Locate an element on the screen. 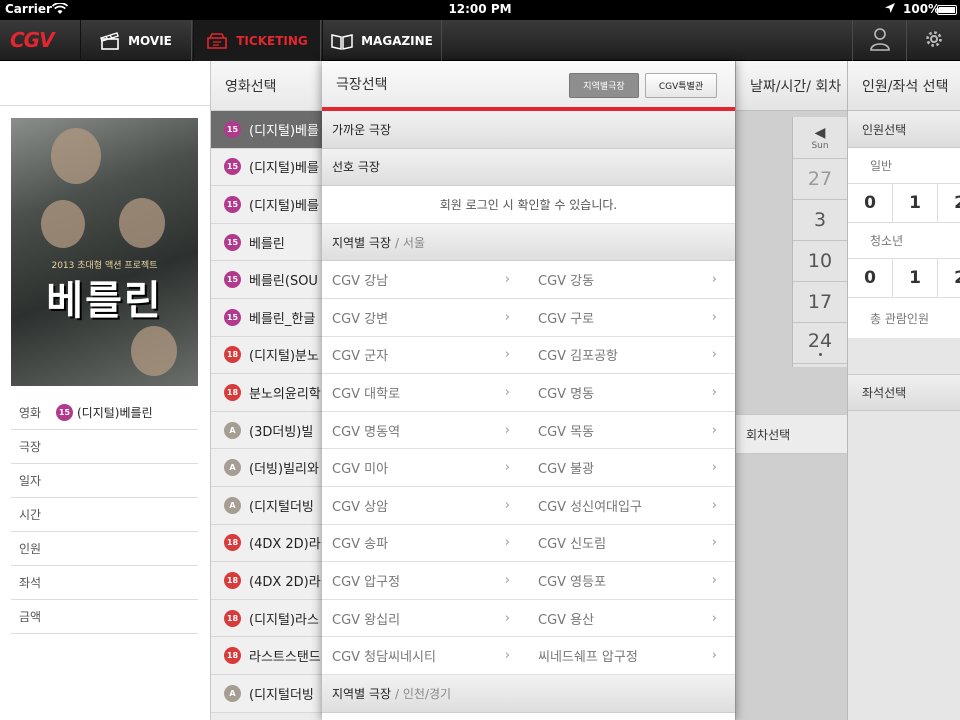 The image size is (960, 720). tab-movie: MOVIE is located at coordinates (136, 40).